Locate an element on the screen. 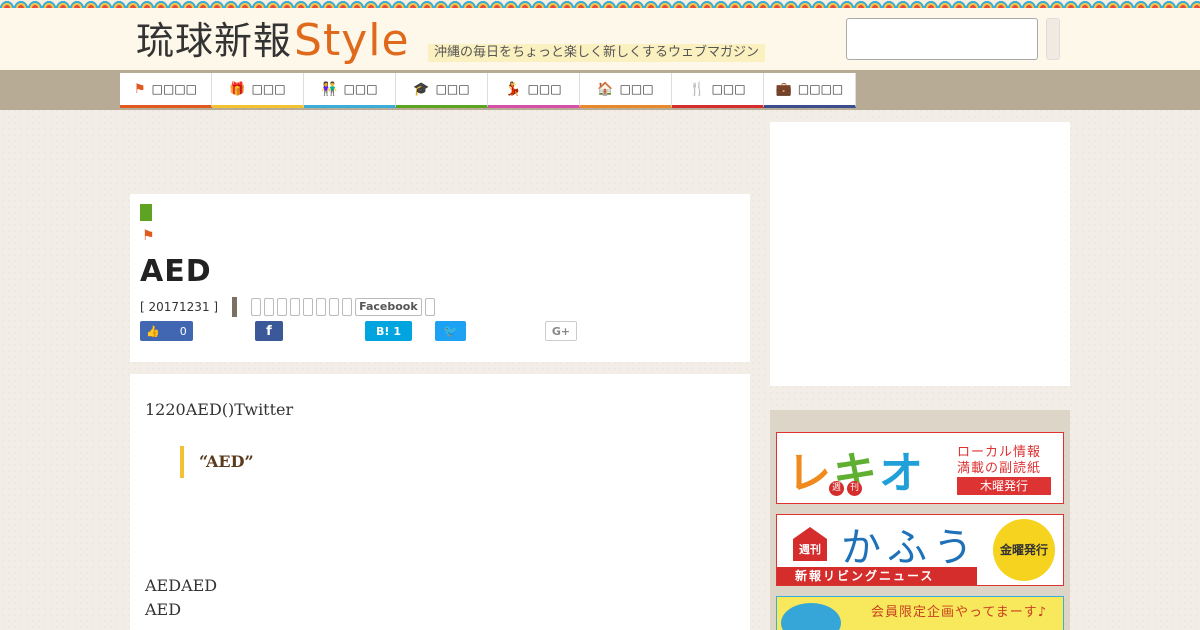 The width and height of the screenshot is (1200, 630). kafu-title: かふう is located at coordinates (910, 548).